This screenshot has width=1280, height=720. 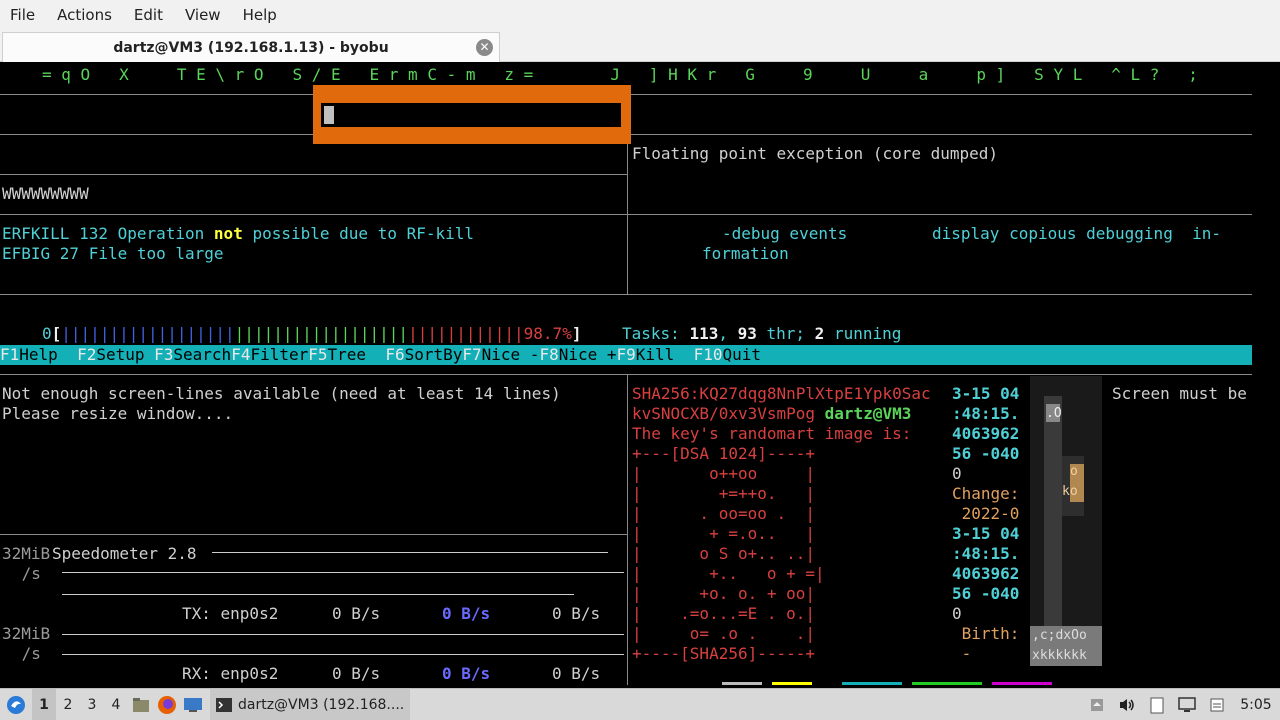 I want to click on sha-user: dartz@VM3, so click(x=868, y=413).